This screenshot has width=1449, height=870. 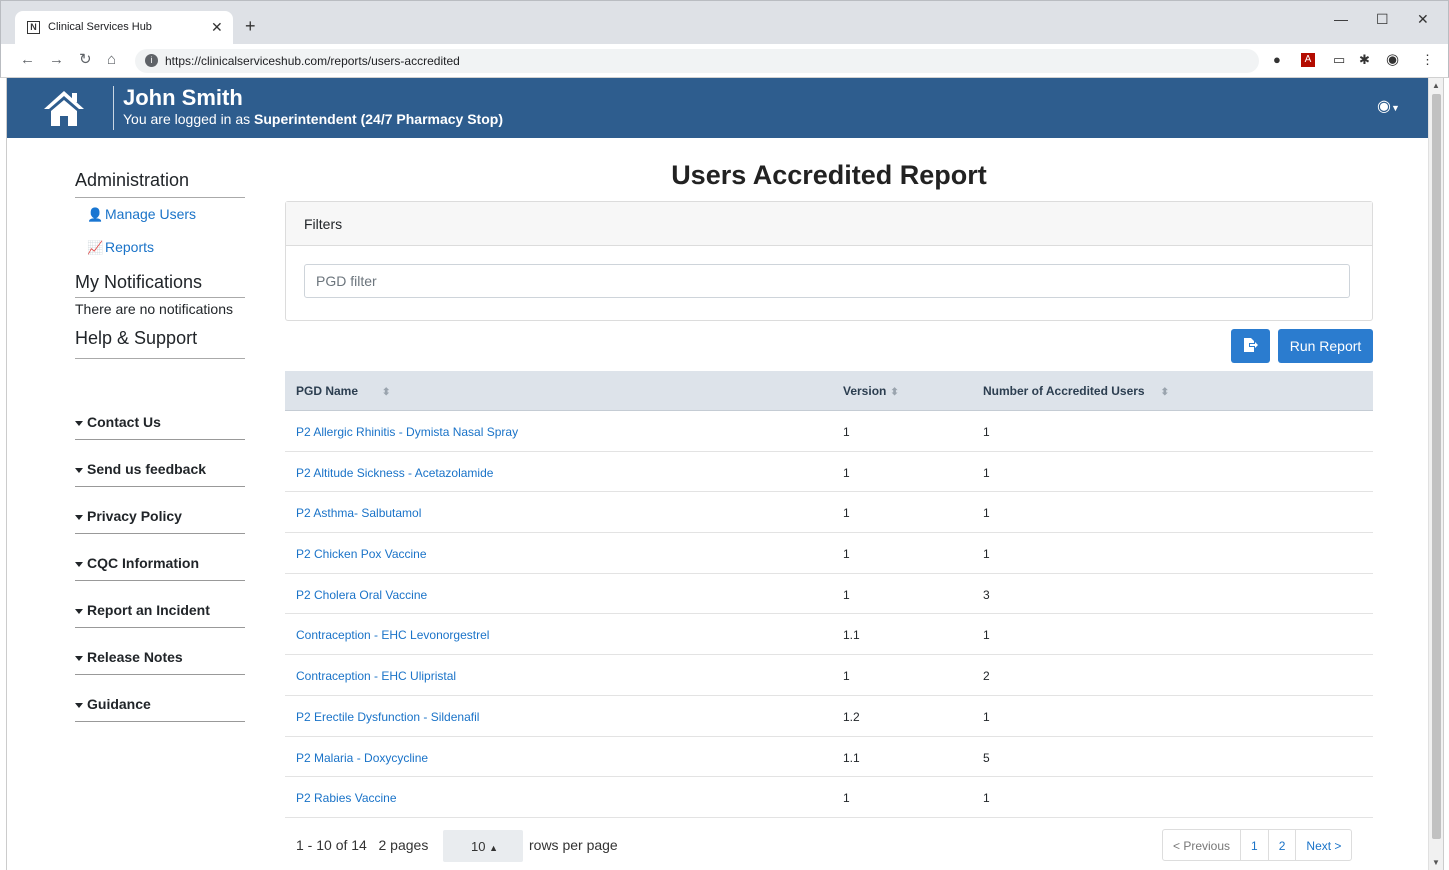 What do you see at coordinates (1325, 346) in the screenshot?
I see `run-report-button: Run Report` at bounding box center [1325, 346].